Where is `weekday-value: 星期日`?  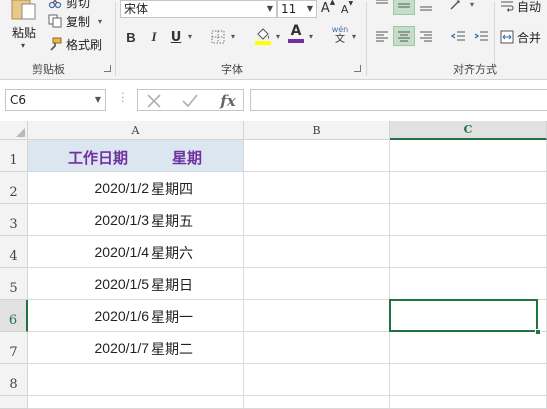
weekday-value: 星期日 is located at coordinates (172, 286).